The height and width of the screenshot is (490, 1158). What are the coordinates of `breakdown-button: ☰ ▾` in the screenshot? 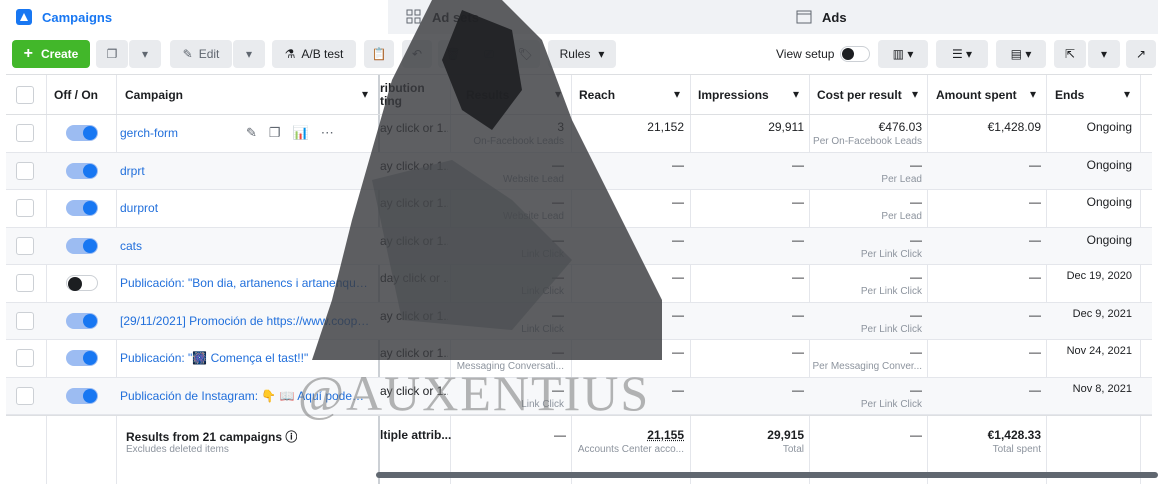 It's located at (962, 54).